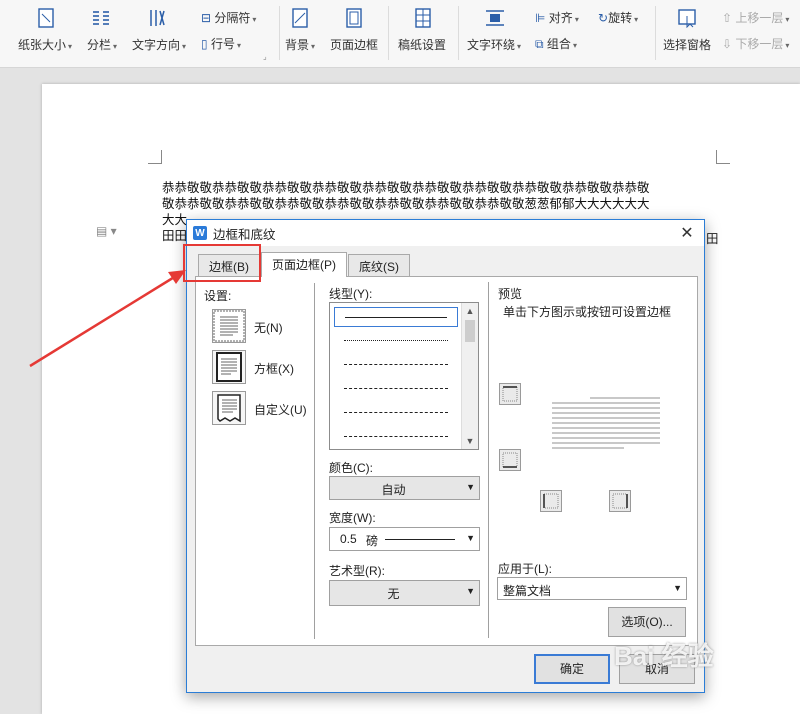  What do you see at coordinates (510, 460) in the screenshot?
I see `bottom-border-button` at bounding box center [510, 460].